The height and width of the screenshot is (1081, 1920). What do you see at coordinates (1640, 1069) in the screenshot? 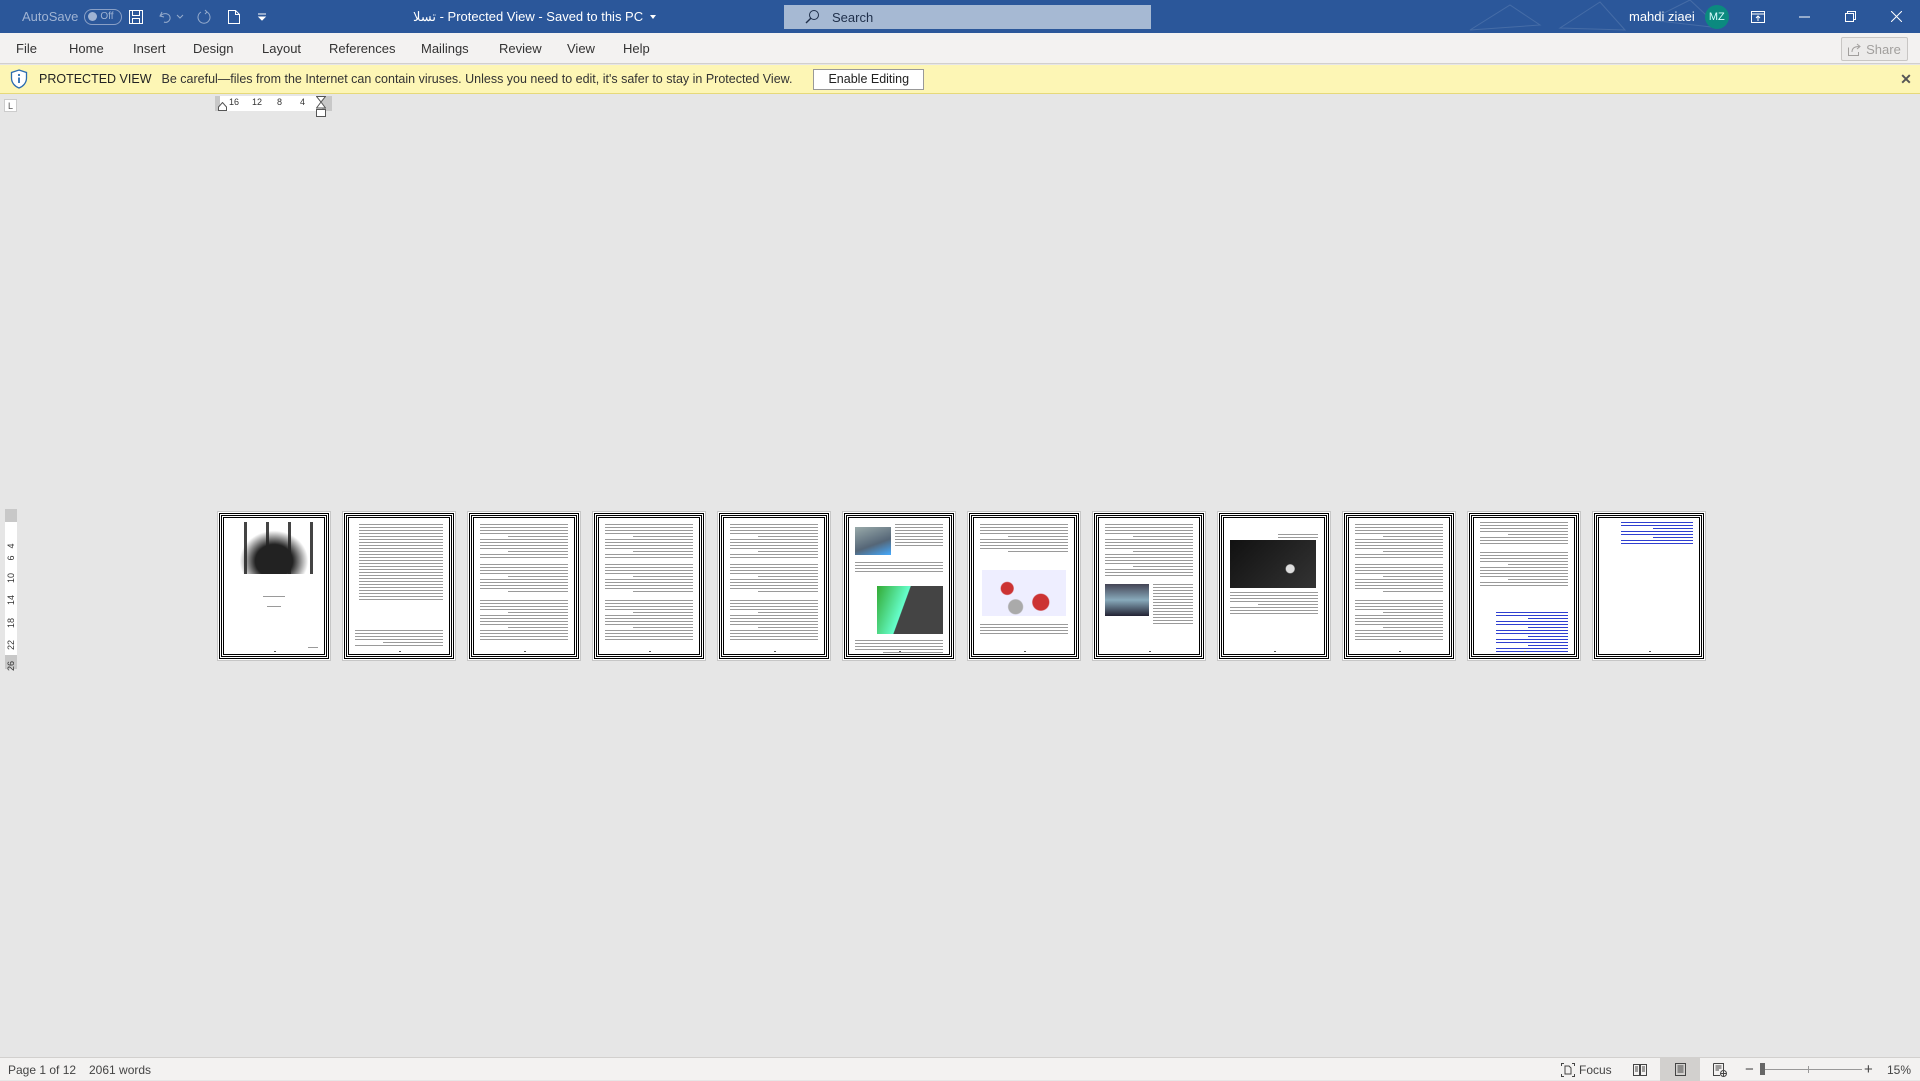
I see `read-mode-button` at bounding box center [1640, 1069].